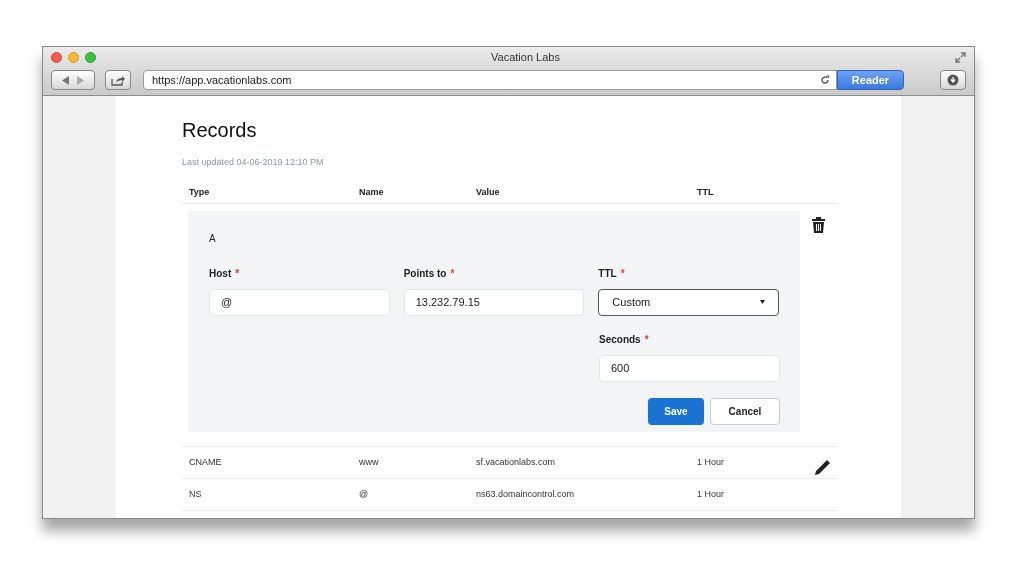 The height and width of the screenshot is (586, 1024). I want to click on address-bar: https://app.vacationlabs.com, so click(490, 80).